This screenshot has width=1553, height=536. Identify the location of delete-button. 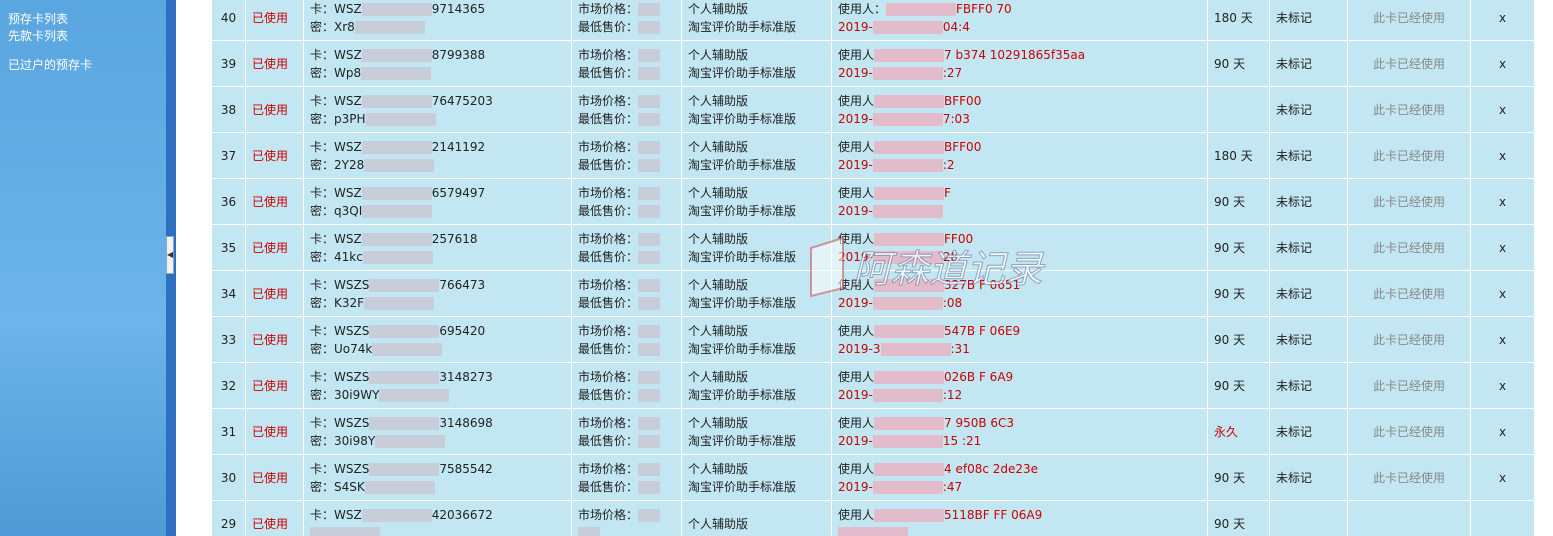
(1502, 518).